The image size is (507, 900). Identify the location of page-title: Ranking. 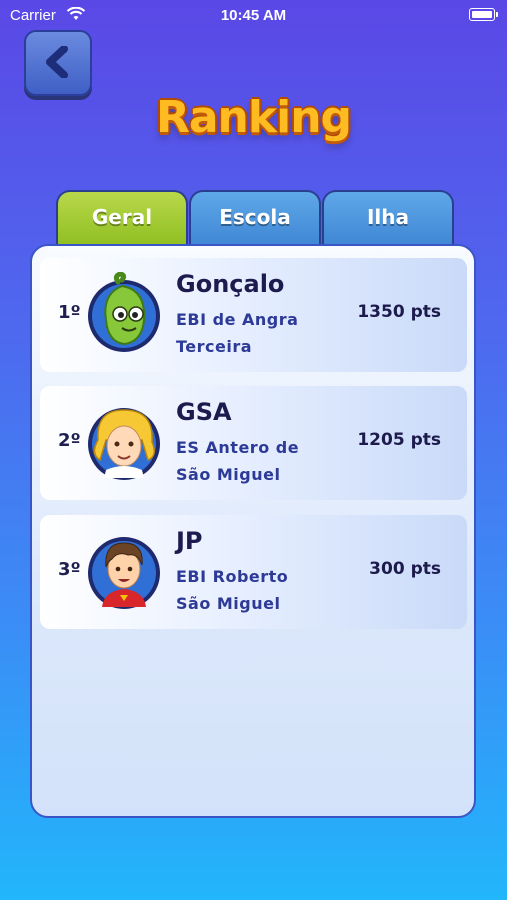
(253, 117).